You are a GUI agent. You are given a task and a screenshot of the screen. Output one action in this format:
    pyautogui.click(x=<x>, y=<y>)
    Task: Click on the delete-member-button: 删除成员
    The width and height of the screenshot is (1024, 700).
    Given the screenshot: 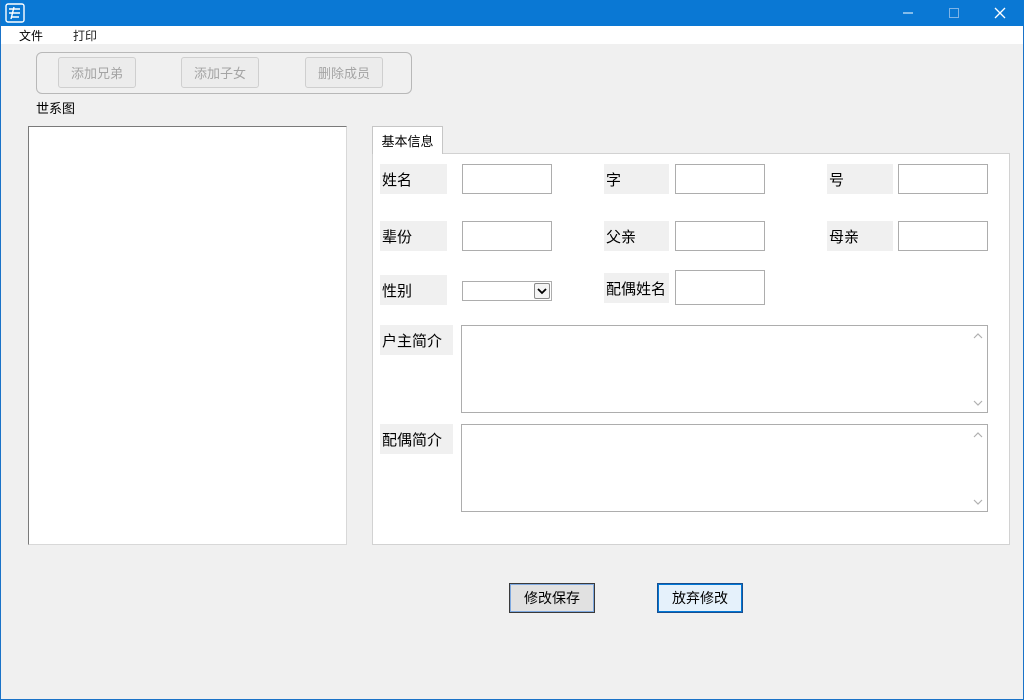 What is the action you would take?
    pyautogui.click(x=344, y=72)
    